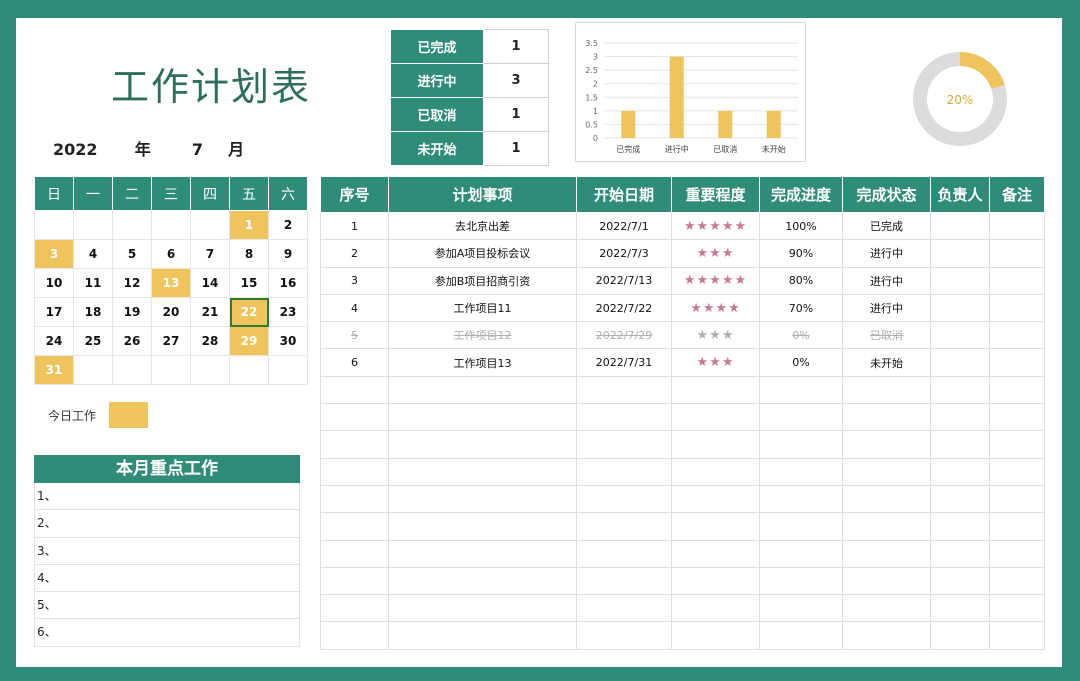  What do you see at coordinates (288, 283) in the screenshot?
I see `calendar-day: 16` at bounding box center [288, 283].